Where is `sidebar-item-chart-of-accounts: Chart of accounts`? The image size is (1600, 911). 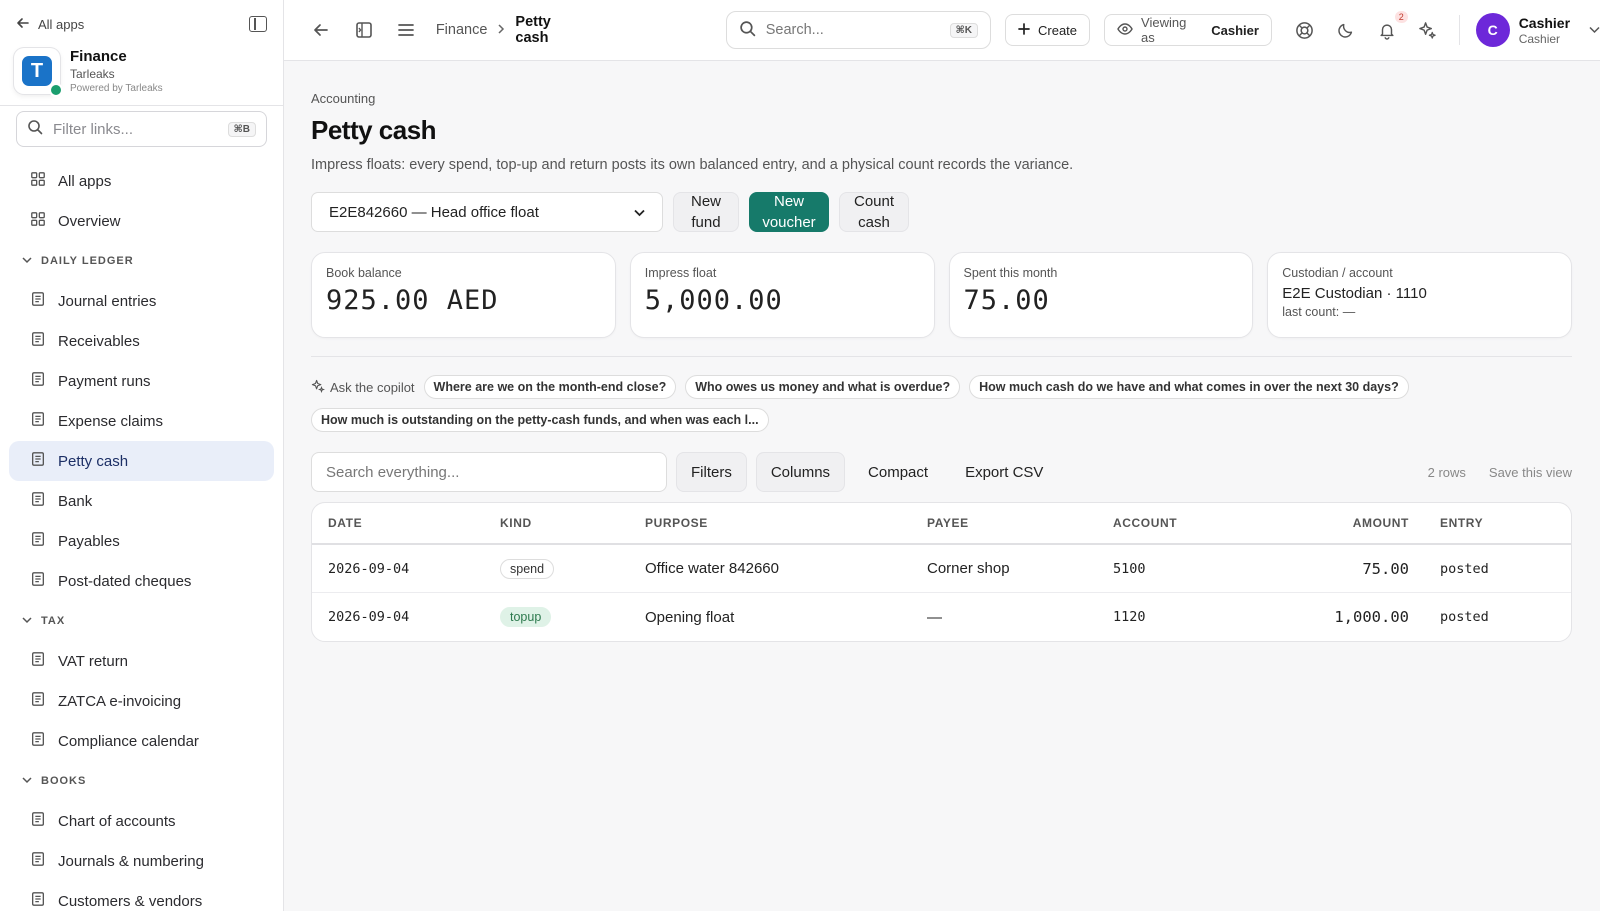 sidebar-item-chart-of-accounts: Chart of accounts is located at coordinates (141, 821).